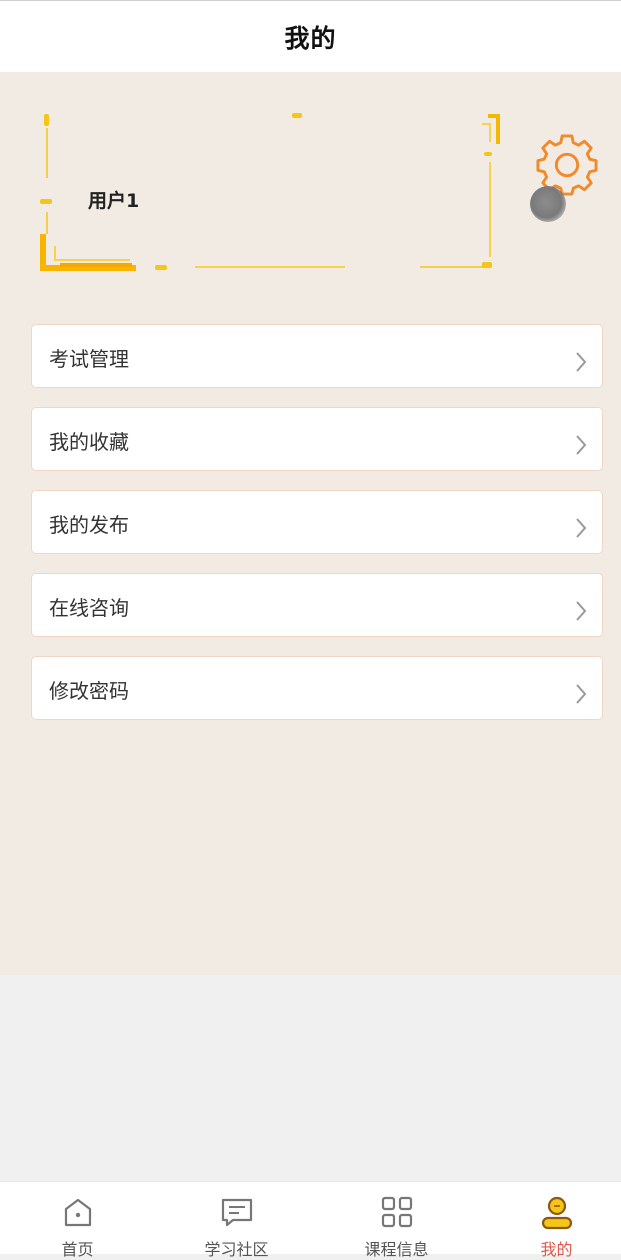 The height and width of the screenshot is (1260, 621). I want to click on avatar, so click(548, 204).